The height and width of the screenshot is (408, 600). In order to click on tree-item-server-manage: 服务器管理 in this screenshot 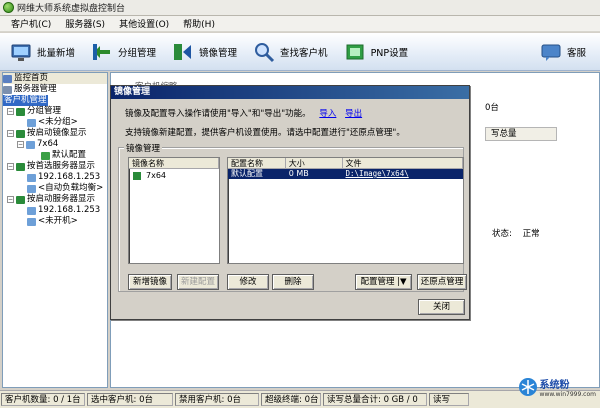, I will do `click(30, 89)`.